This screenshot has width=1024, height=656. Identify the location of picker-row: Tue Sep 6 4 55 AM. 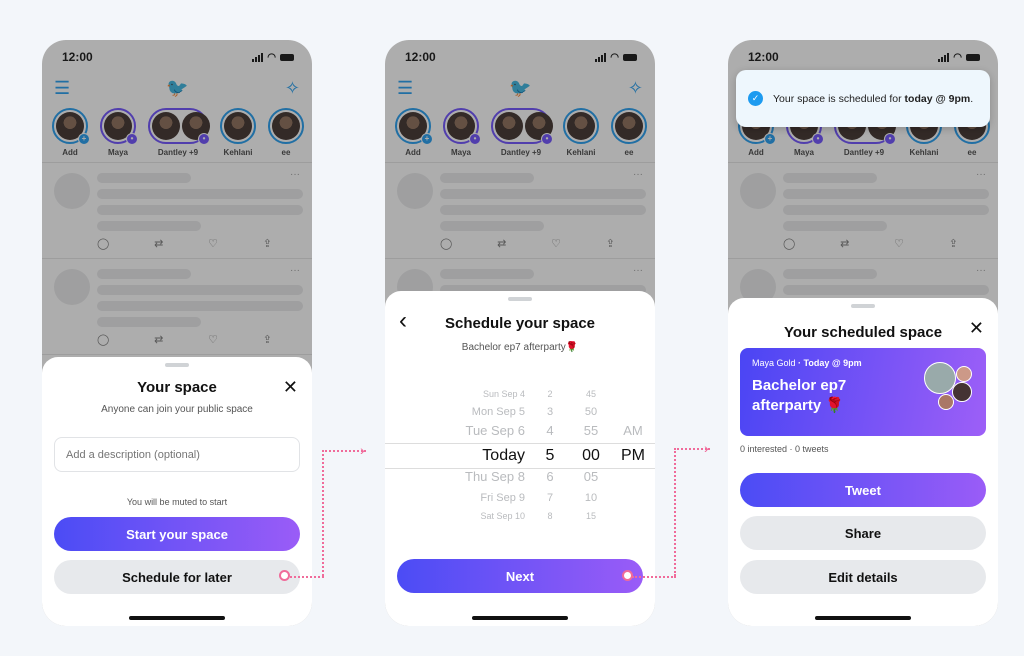
(520, 430).